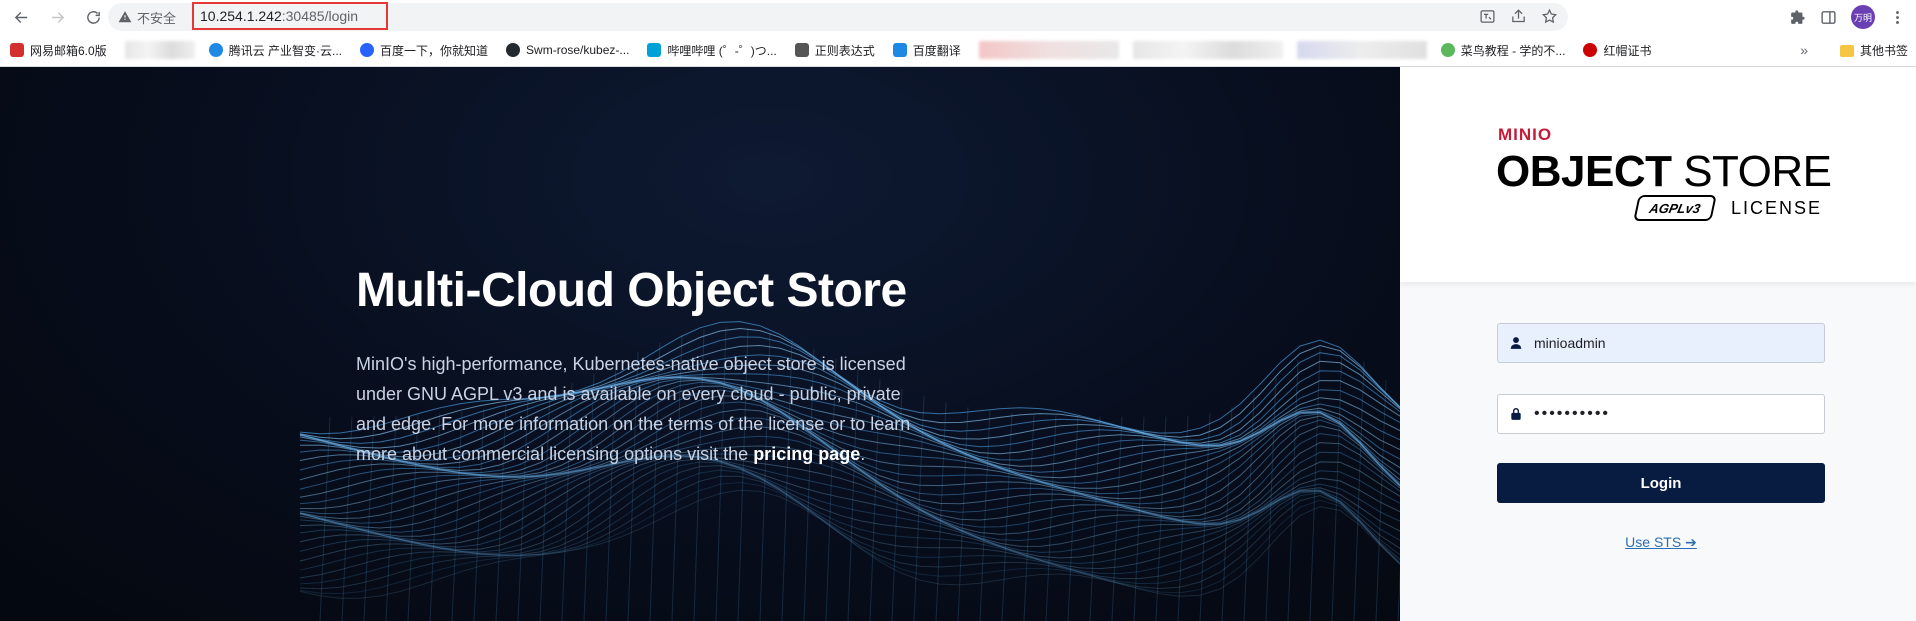 The image size is (1916, 621). I want to click on bookmark-star-icon, so click(1549, 16).